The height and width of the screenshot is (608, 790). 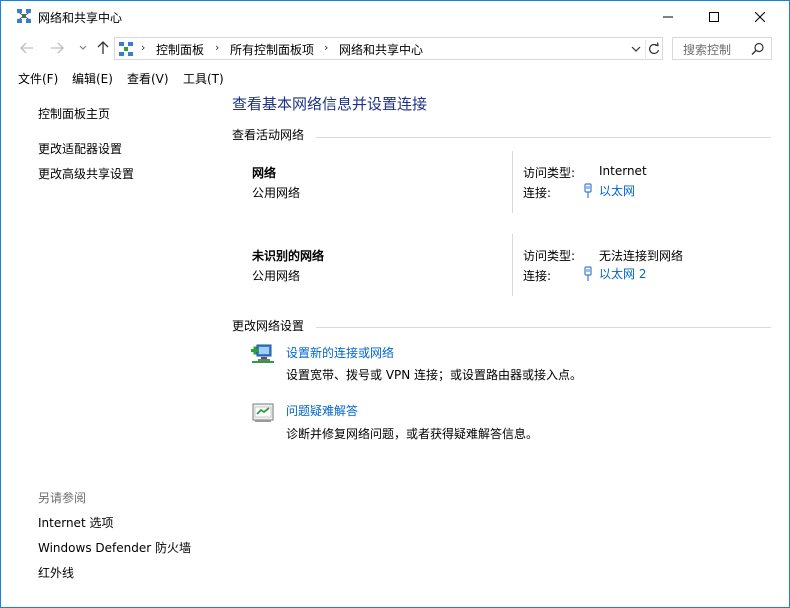 I want to click on change-settings-heading: 更改网络设置, so click(x=268, y=326).